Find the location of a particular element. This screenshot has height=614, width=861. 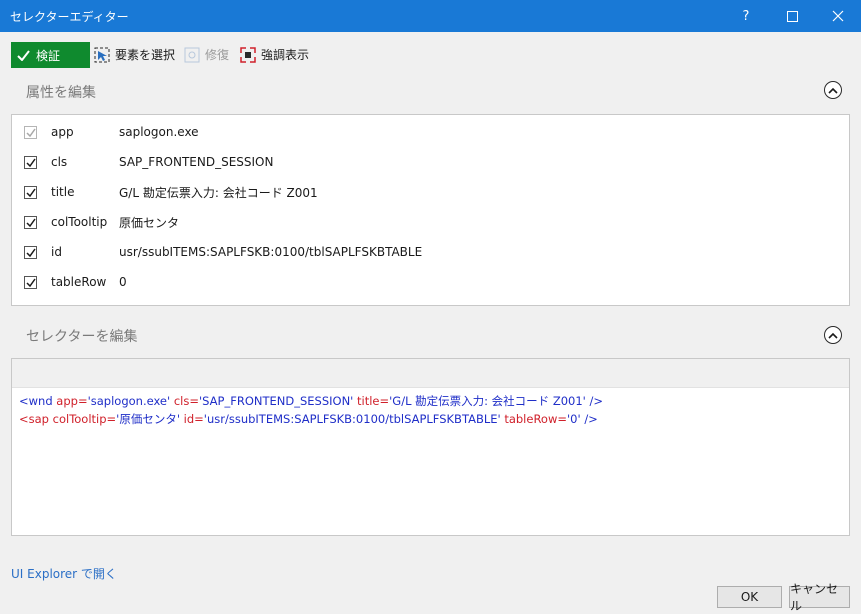

selector-tag-open: <sap is located at coordinates (36, 419).